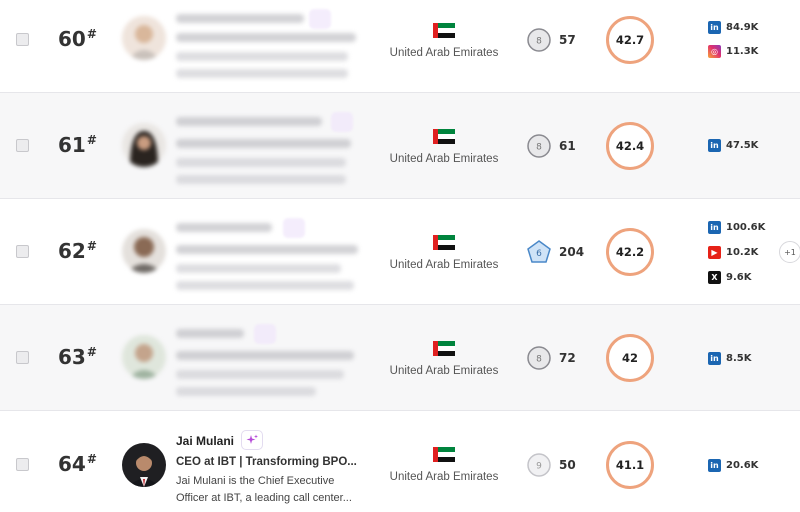 This screenshot has height=512, width=800. I want to click on follower-count: 8.5K, so click(739, 358).